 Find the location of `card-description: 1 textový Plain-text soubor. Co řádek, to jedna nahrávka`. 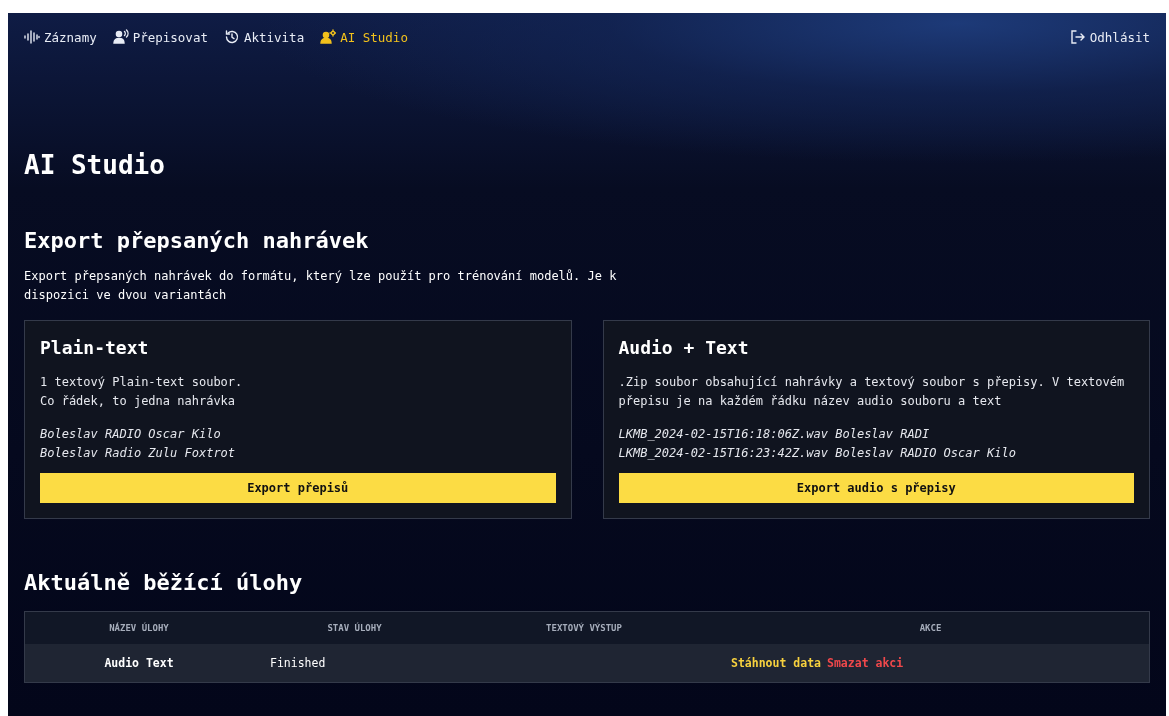

card-description: 1 textový Plain-text soubor. Co řádek, to jedna nahrávka is located at coordinates (142, 392).